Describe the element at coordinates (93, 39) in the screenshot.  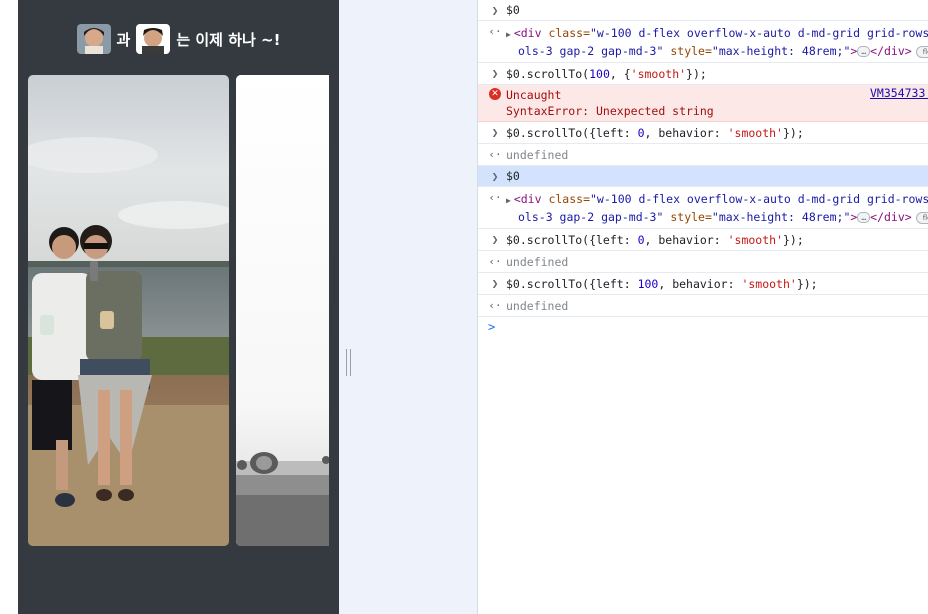
I see `avatar-woman` at that location.